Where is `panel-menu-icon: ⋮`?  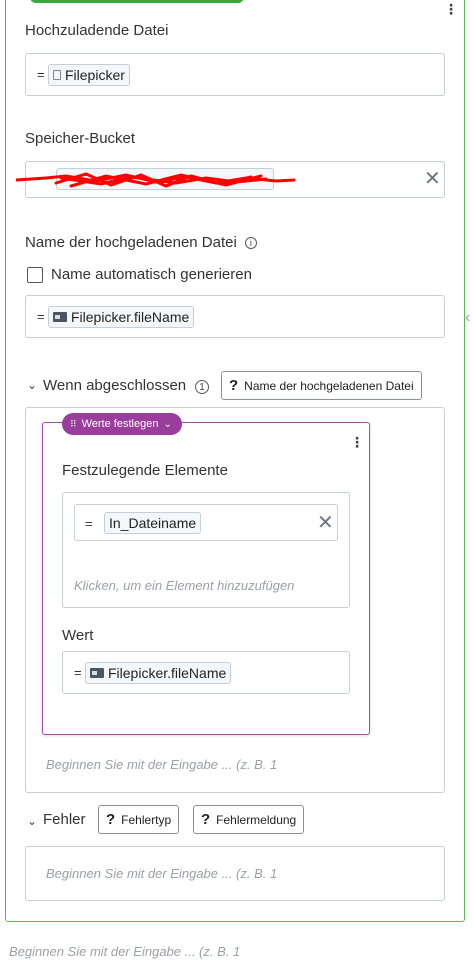
panel-menu-icon: ⋮ is located at coordinates (451, 9).